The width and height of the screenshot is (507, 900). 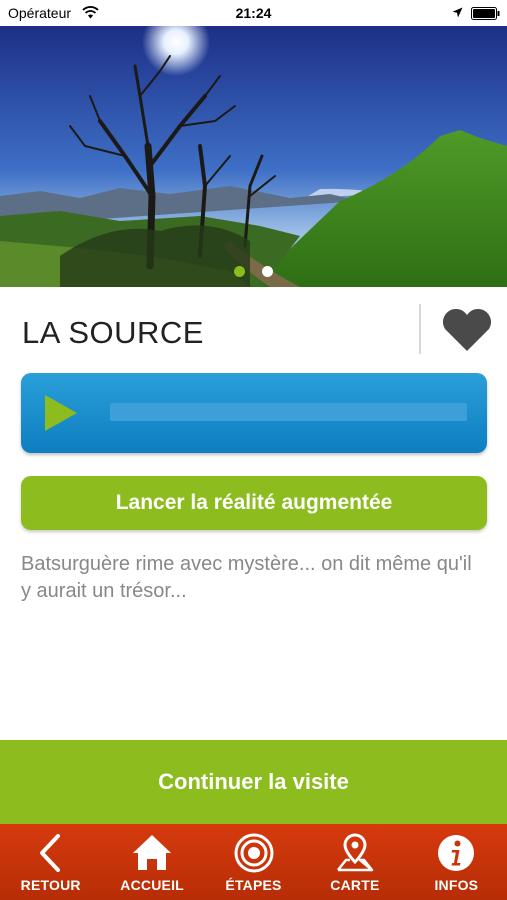 What do you see at coordinates (61, 413) in the screenshot?
I see `play-icon` at bounding box center [61, 413].